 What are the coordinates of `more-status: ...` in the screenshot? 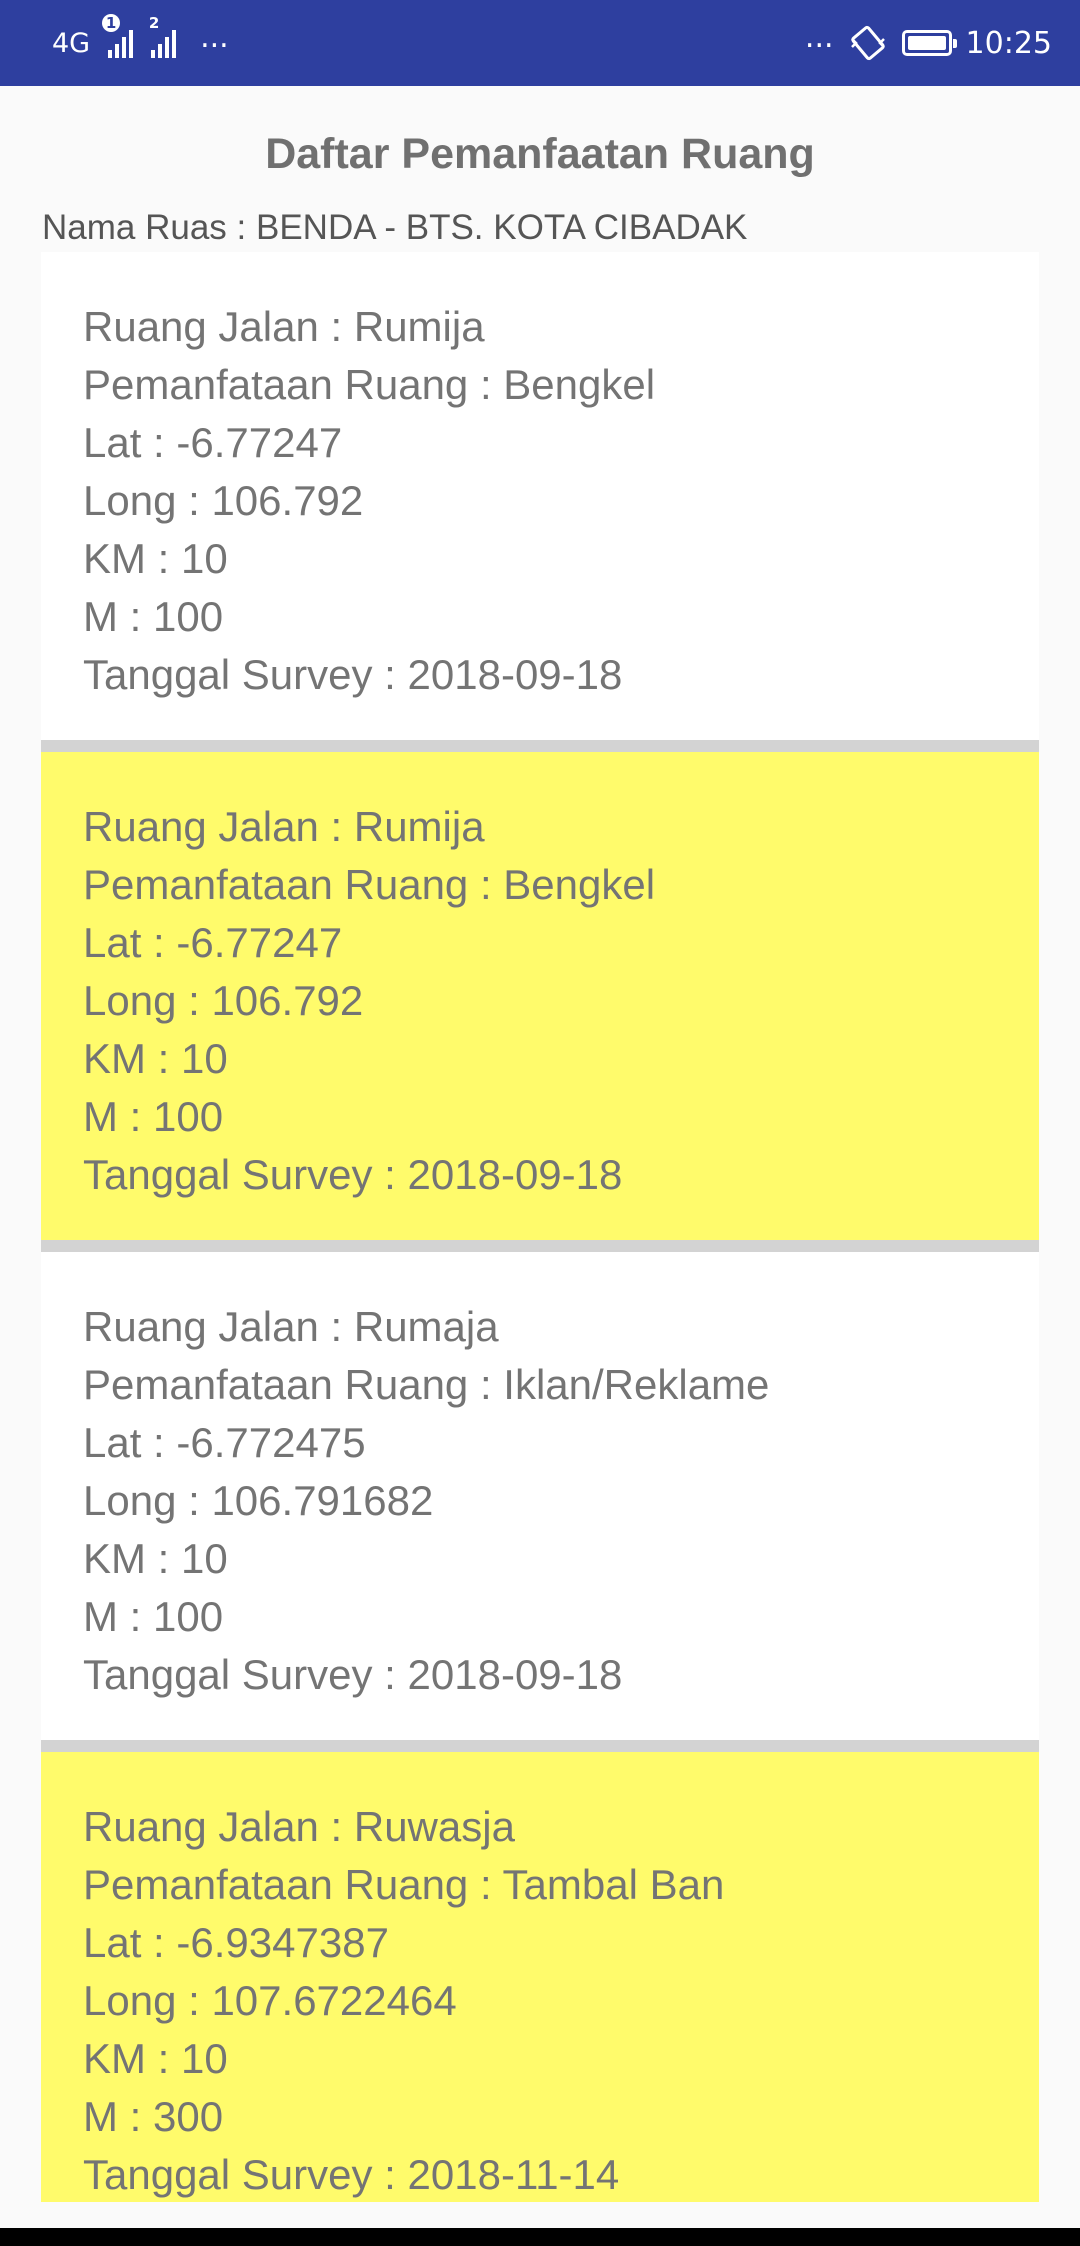 It's located at (819, 37).